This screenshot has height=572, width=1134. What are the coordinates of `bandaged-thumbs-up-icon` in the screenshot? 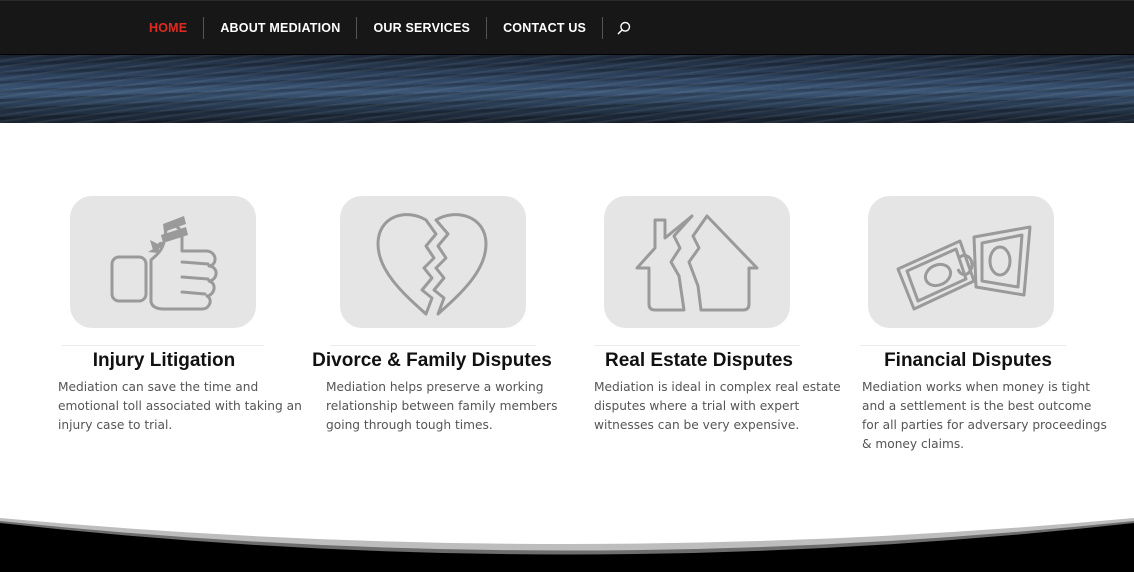 It's located at (164, 263).